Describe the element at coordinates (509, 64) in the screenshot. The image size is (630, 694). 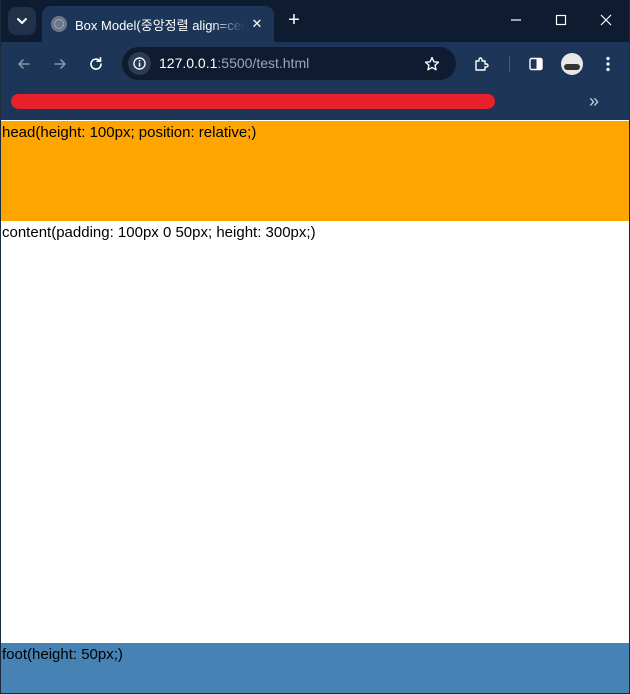
I see `toolbar-divider` at that location.